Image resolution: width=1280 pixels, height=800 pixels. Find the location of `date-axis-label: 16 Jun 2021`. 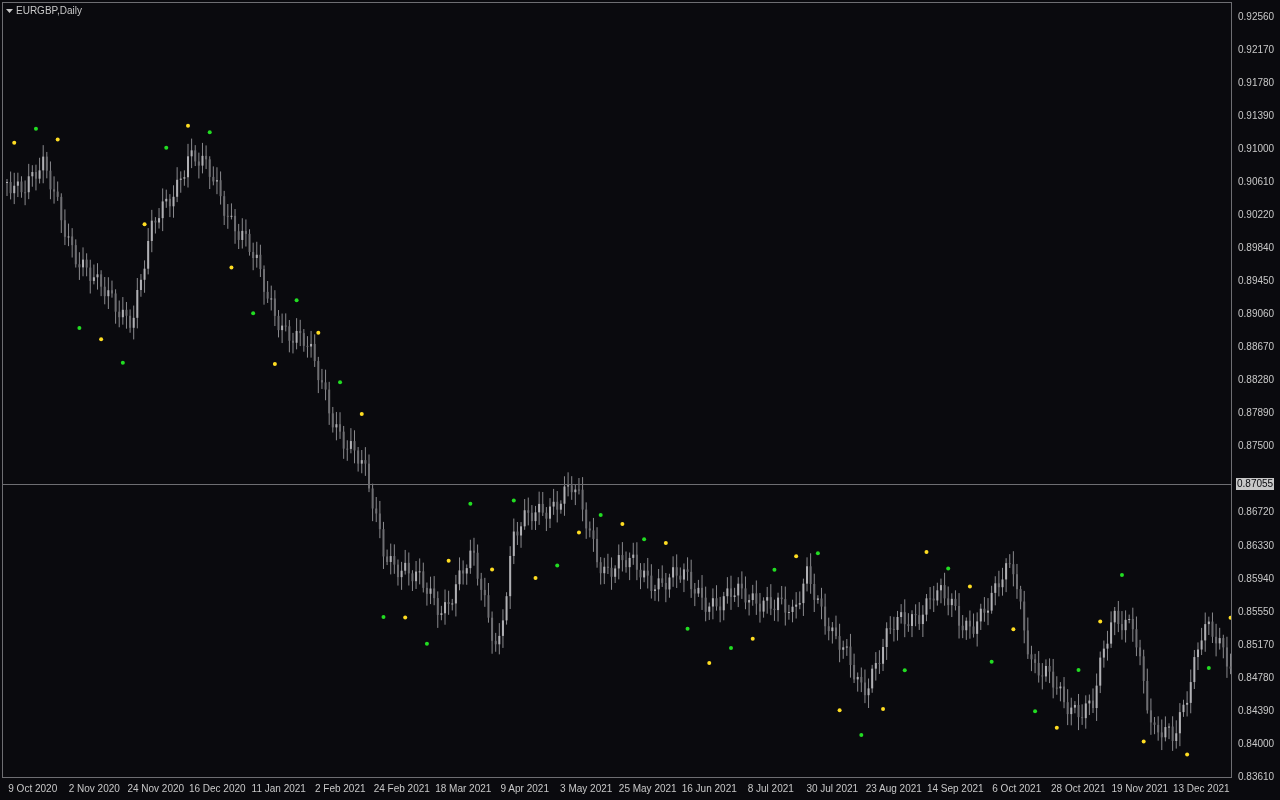

date-axis-label: 16 Jun 2021 is located at coordinates (709, 788).